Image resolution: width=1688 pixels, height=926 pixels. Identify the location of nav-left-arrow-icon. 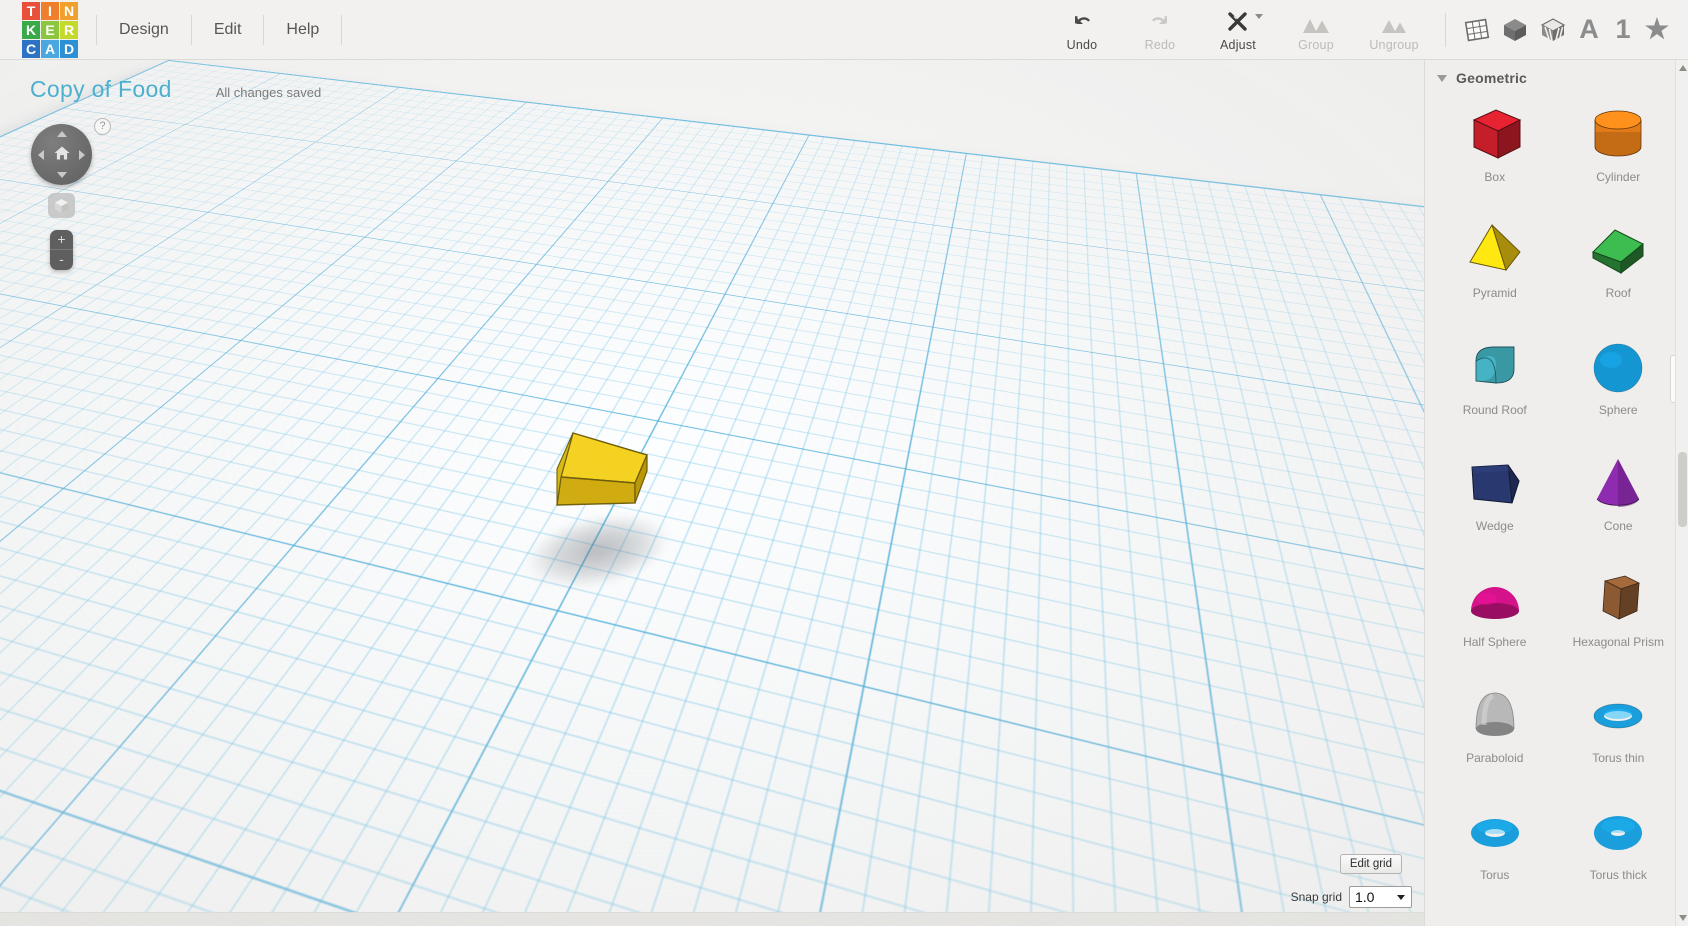
(41, 154).